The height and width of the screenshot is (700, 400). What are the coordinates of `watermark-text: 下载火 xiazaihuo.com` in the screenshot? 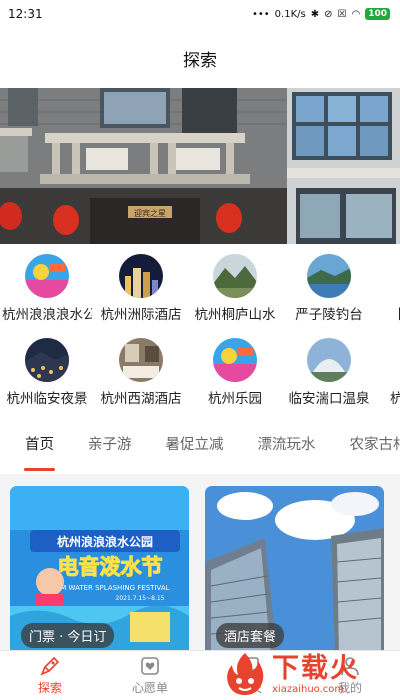 It's located at (315, 673).